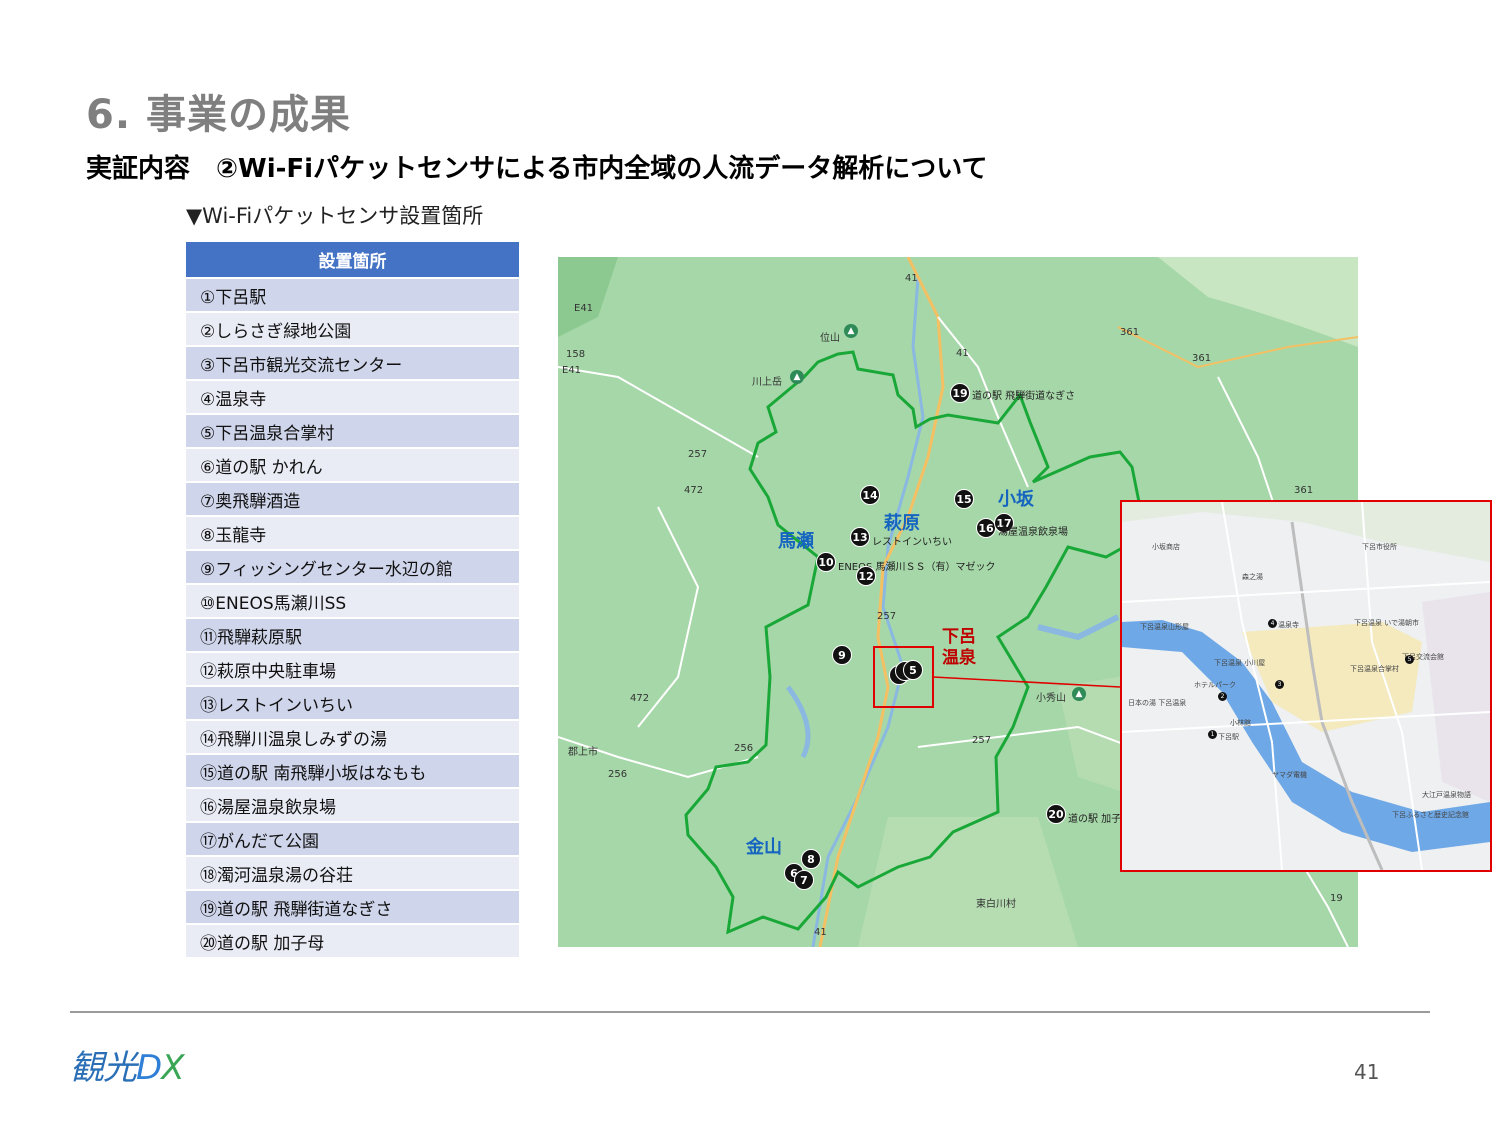  What do you see at coordinates (1367, 1072) in the screenshot?
I see `page-number: 41` at bounding box center [1367, 1072].